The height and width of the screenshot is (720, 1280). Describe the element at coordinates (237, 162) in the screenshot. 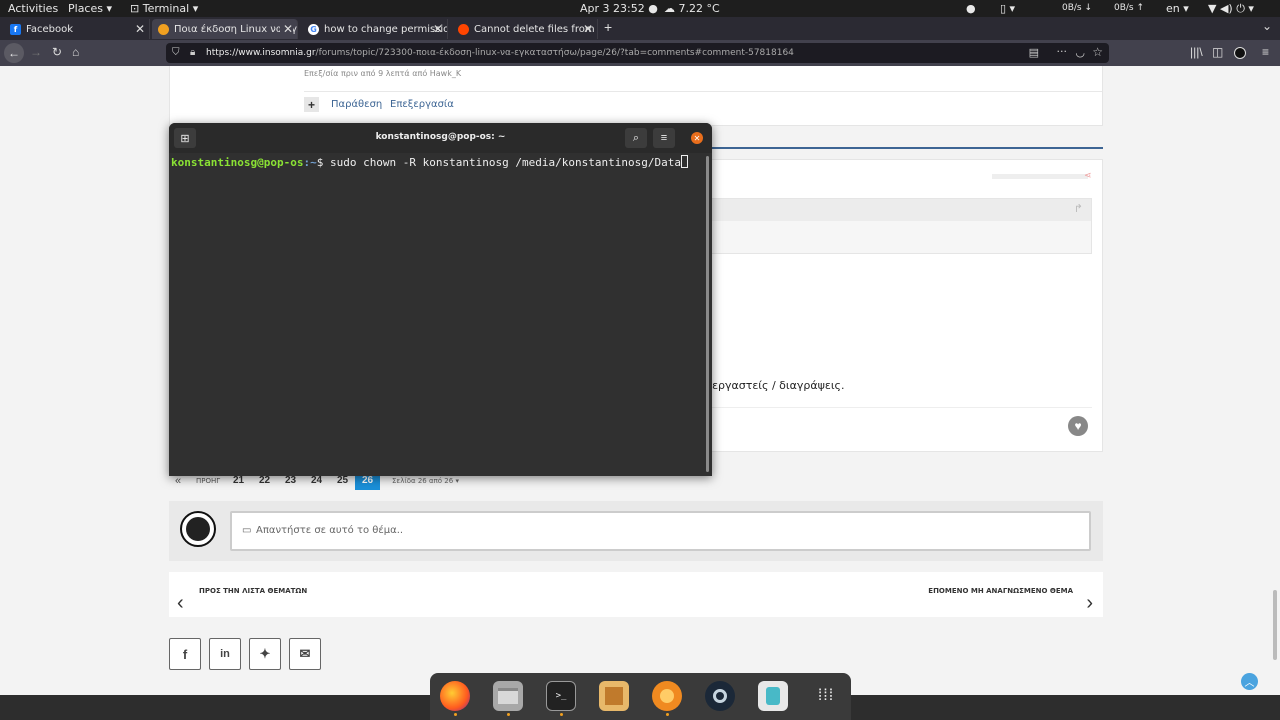

I see `prompt-user: konstantinosg@pop-os` at that location.